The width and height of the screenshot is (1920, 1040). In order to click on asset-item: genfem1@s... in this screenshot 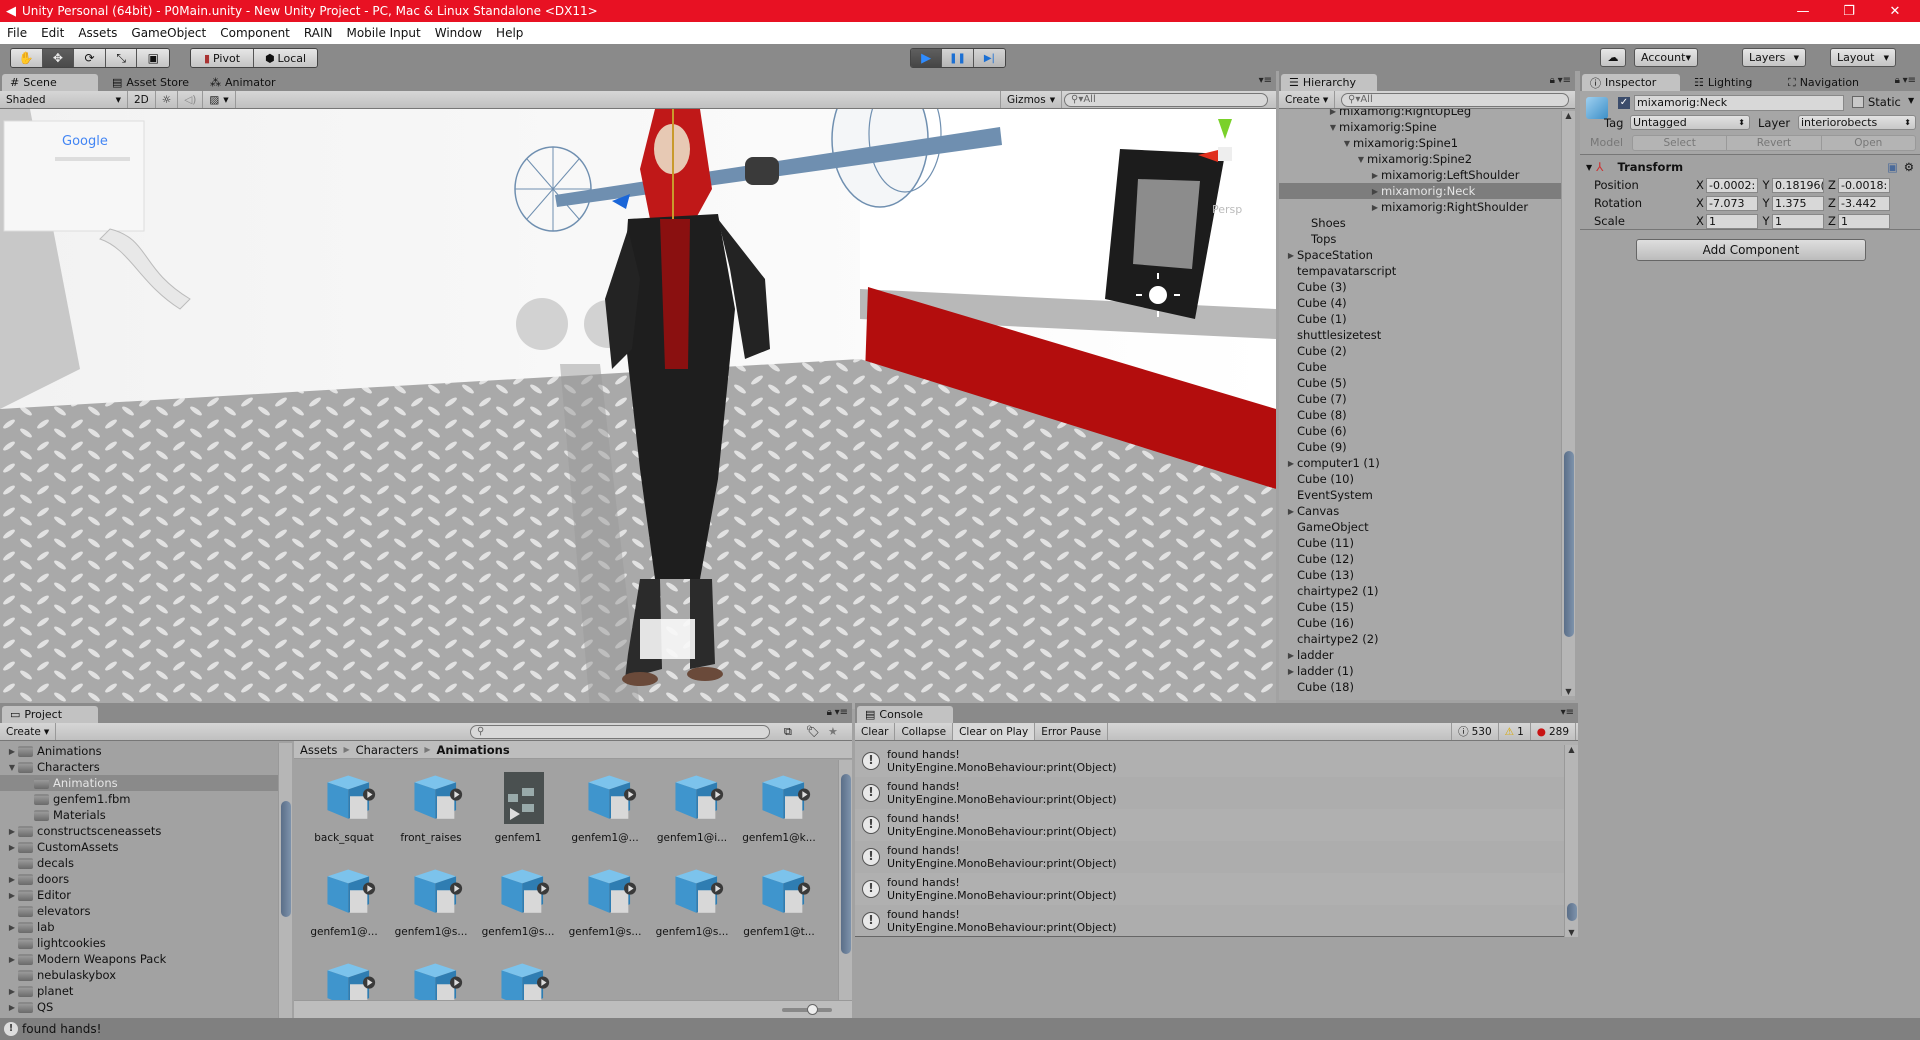, I will do `click(692, 909)`.